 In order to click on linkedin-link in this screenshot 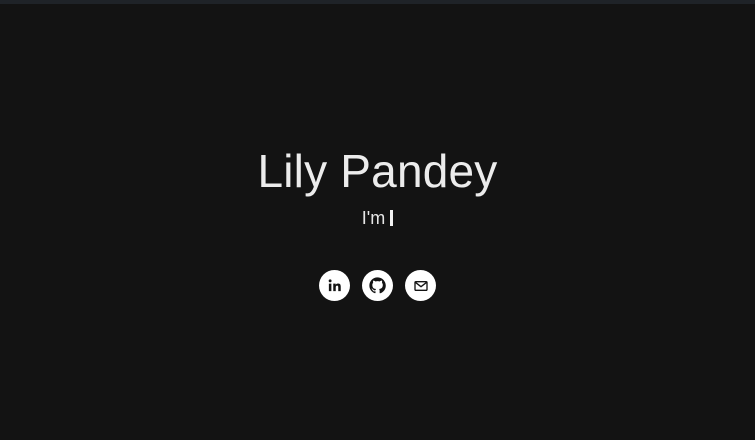, I will do `click(334, 285)`.